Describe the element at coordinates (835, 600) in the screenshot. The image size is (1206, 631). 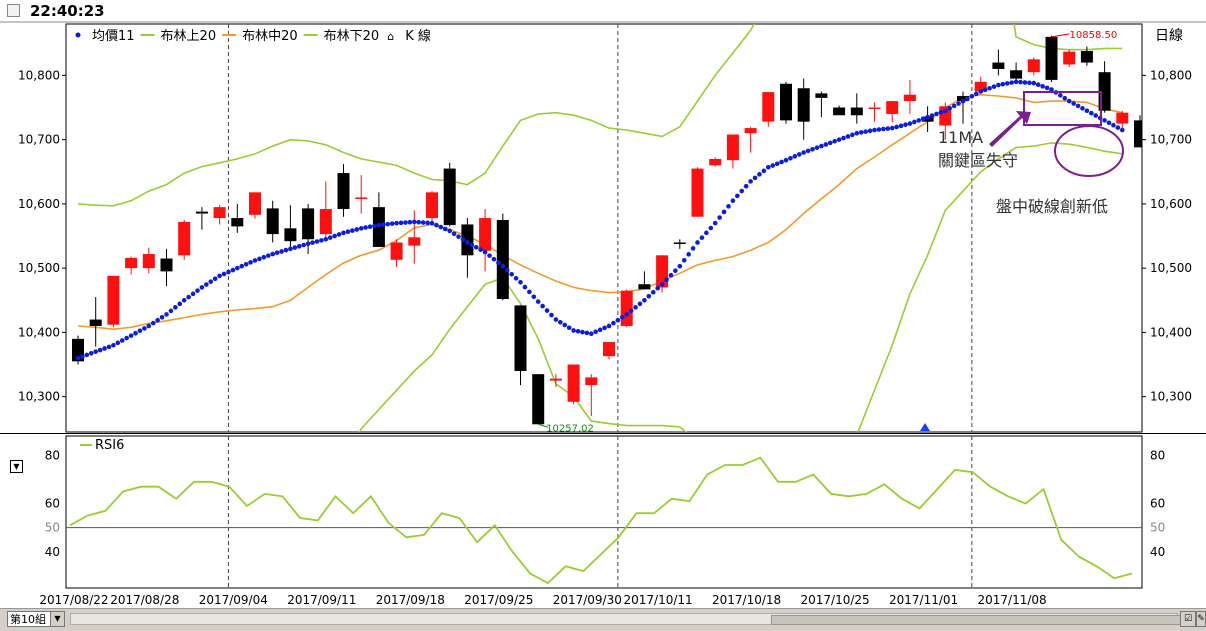
I see `date-tick-label: 2017/10/25` at that location.